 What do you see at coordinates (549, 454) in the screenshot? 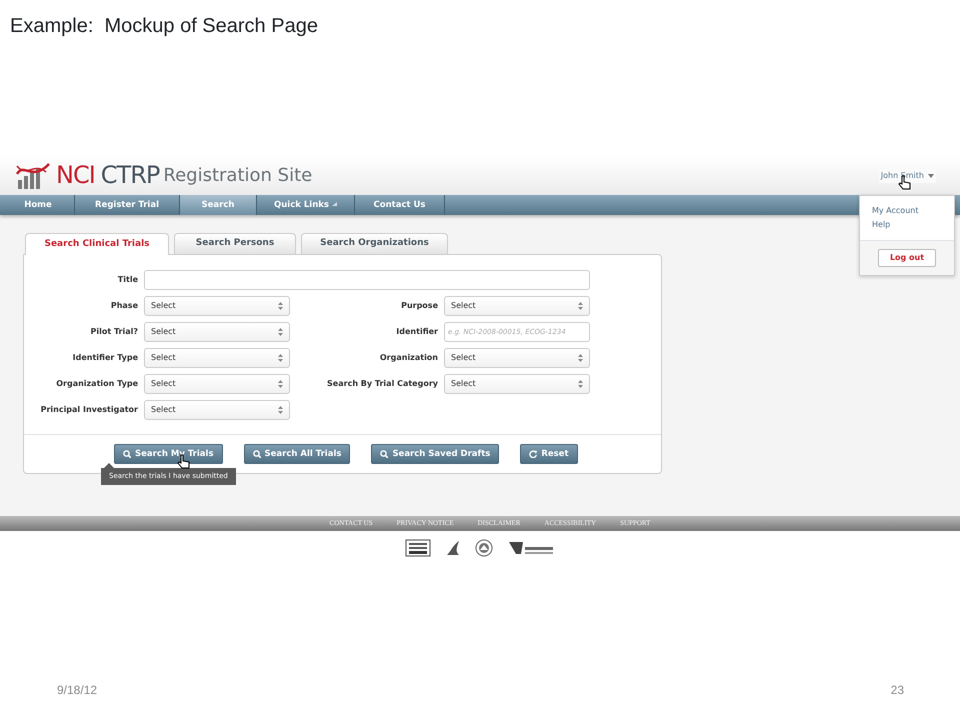
I see `search-button: Reset` at bounding box center [549, 454].